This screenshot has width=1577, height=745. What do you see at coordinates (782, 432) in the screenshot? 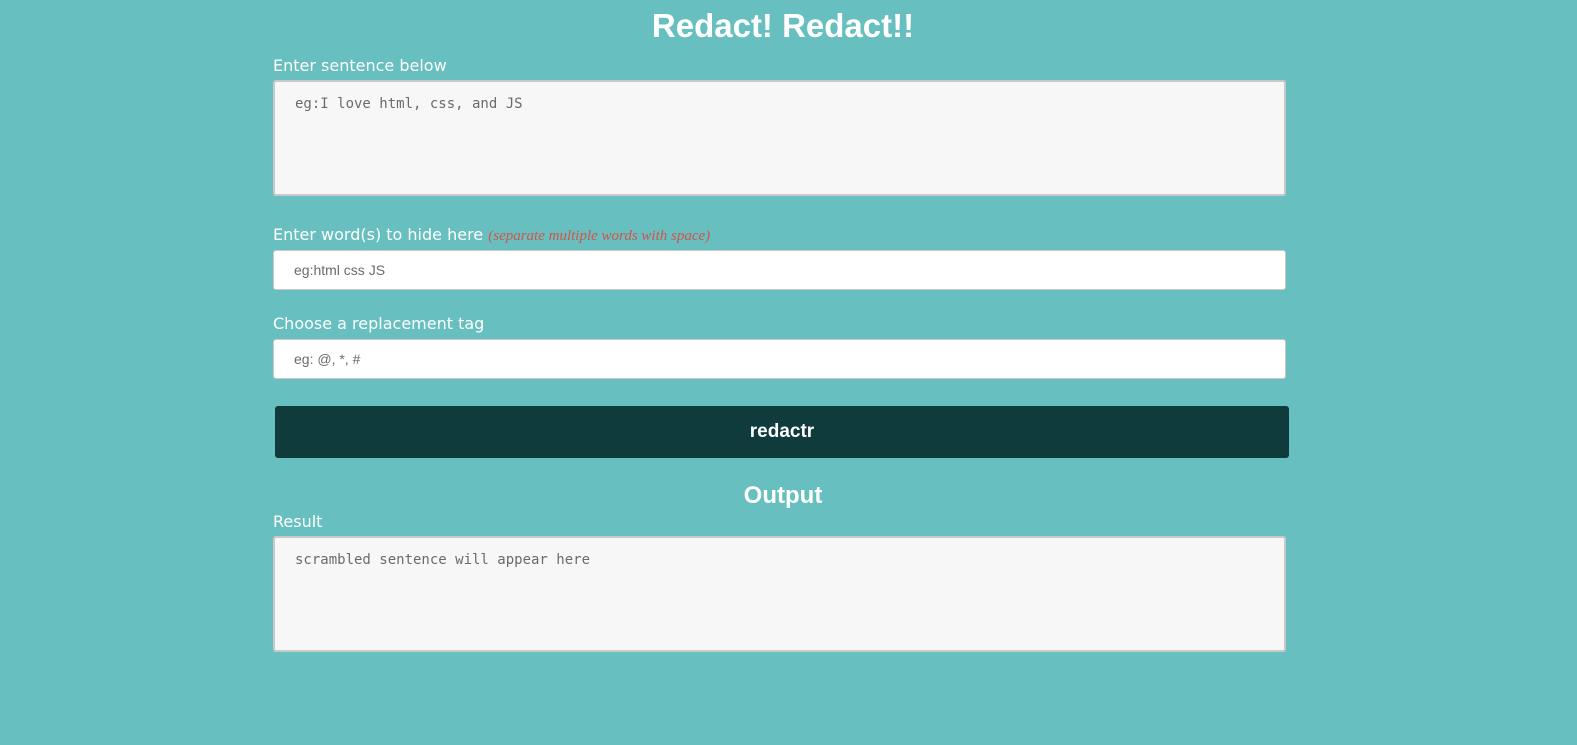
I see `redactr-button: redactr` at bounding box center [782, 432].